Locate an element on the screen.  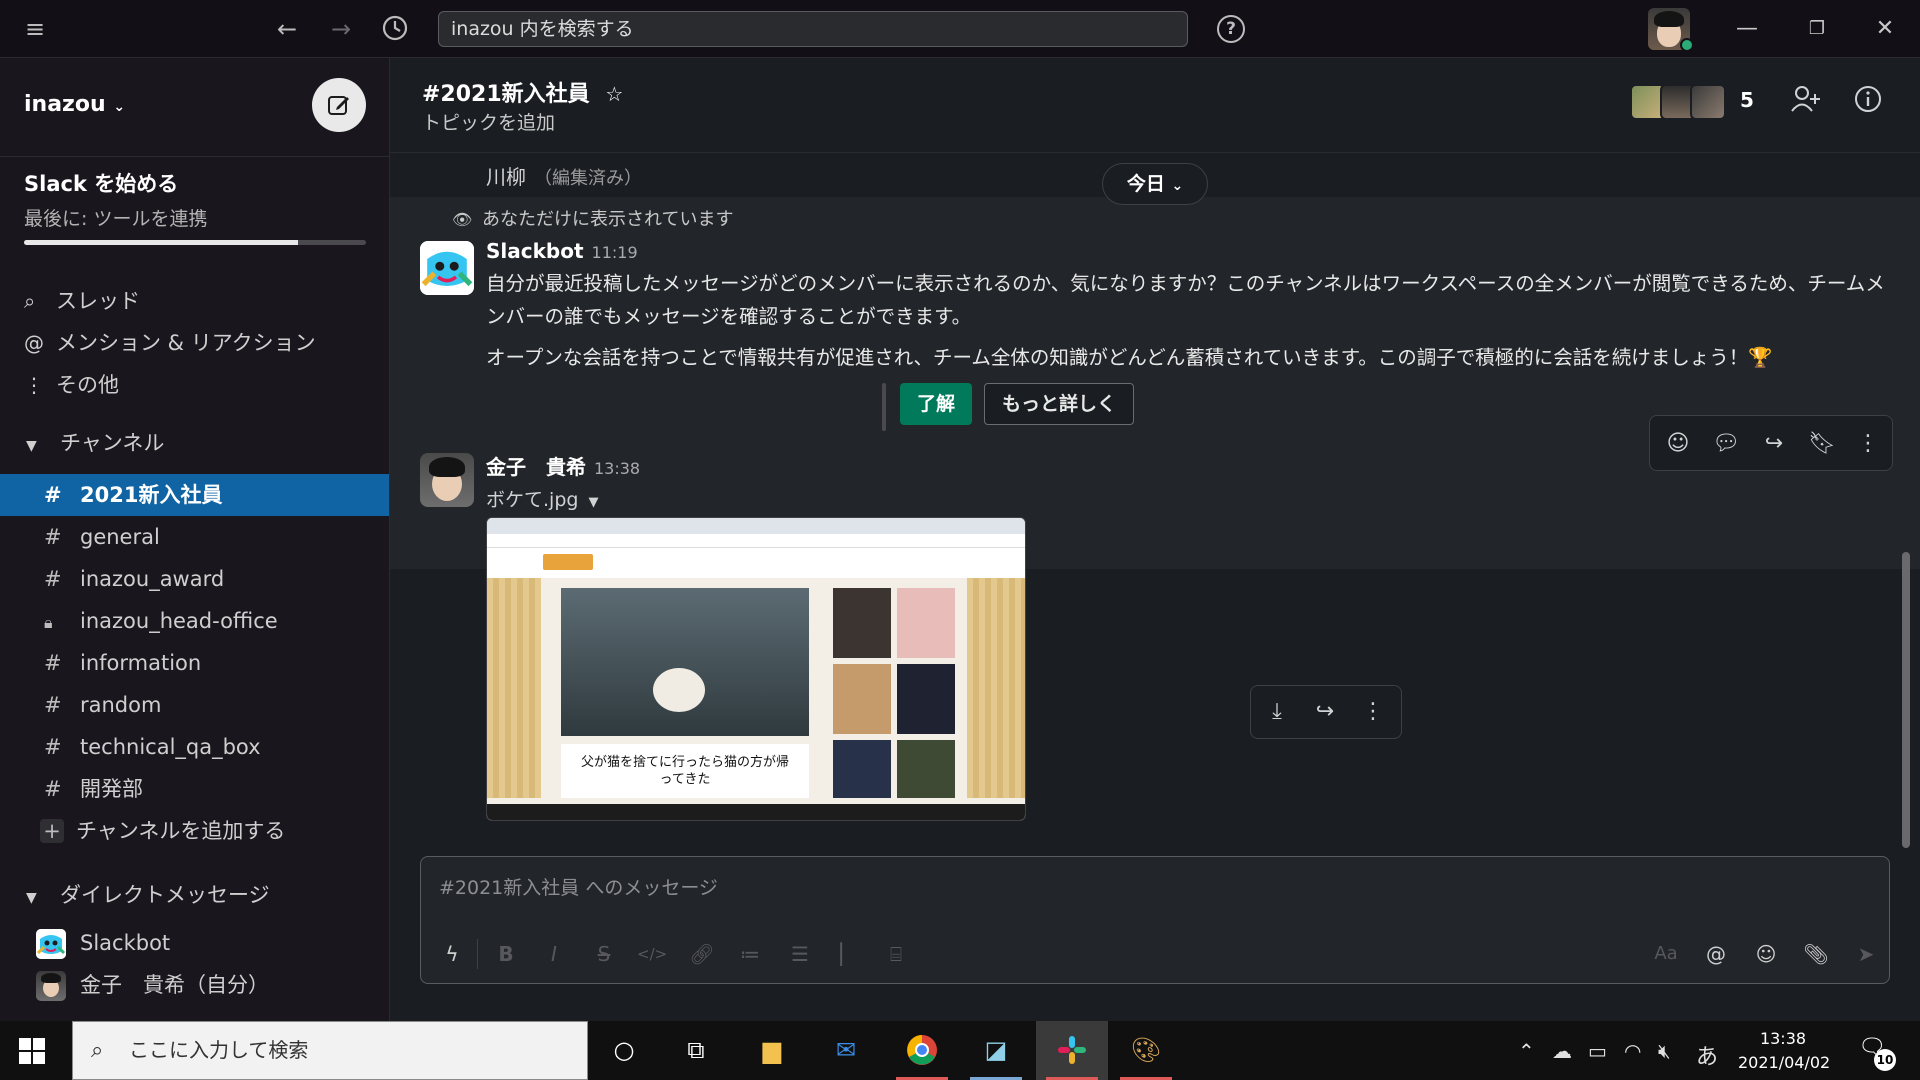
channels-section-header: ▼ チャンネル is located at coordinates (95, 443).